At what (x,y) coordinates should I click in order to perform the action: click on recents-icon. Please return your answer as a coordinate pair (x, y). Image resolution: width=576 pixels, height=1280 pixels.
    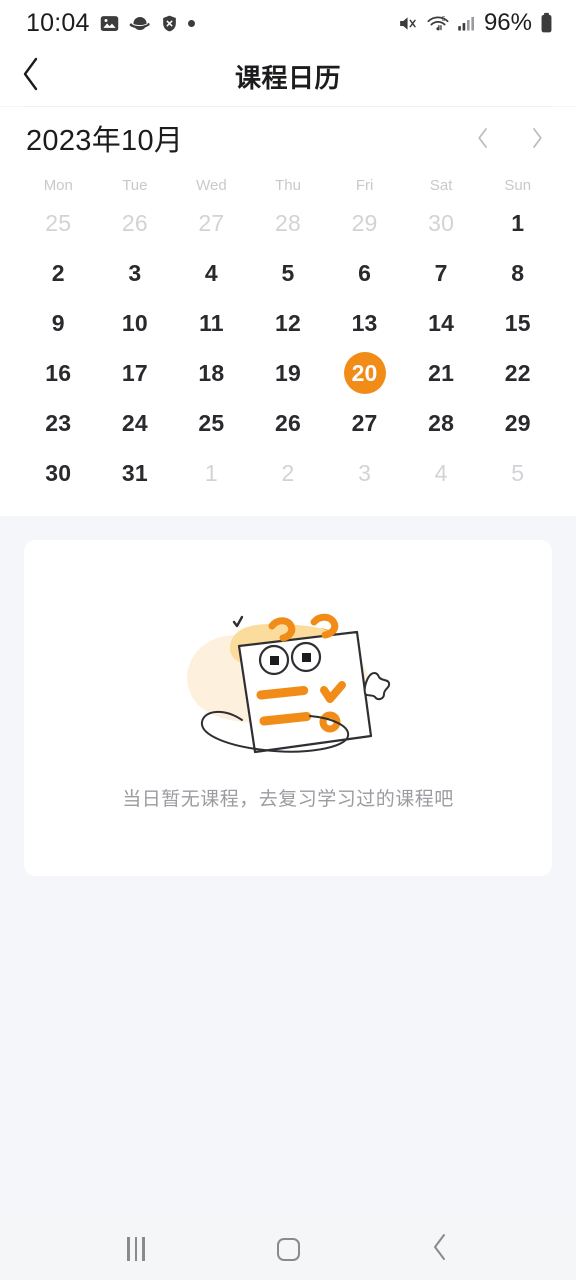
    Looking at the image, I should click on (136, 1249).